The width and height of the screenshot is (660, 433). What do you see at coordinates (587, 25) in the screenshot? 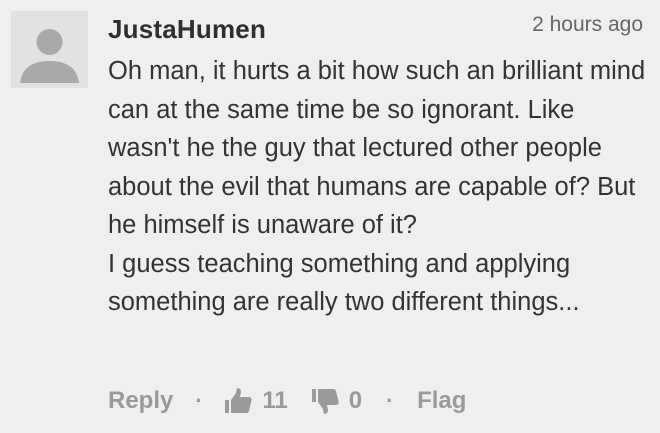
I see `comment-timestamp: 2 hours ago` at bounding box center [587, 25].